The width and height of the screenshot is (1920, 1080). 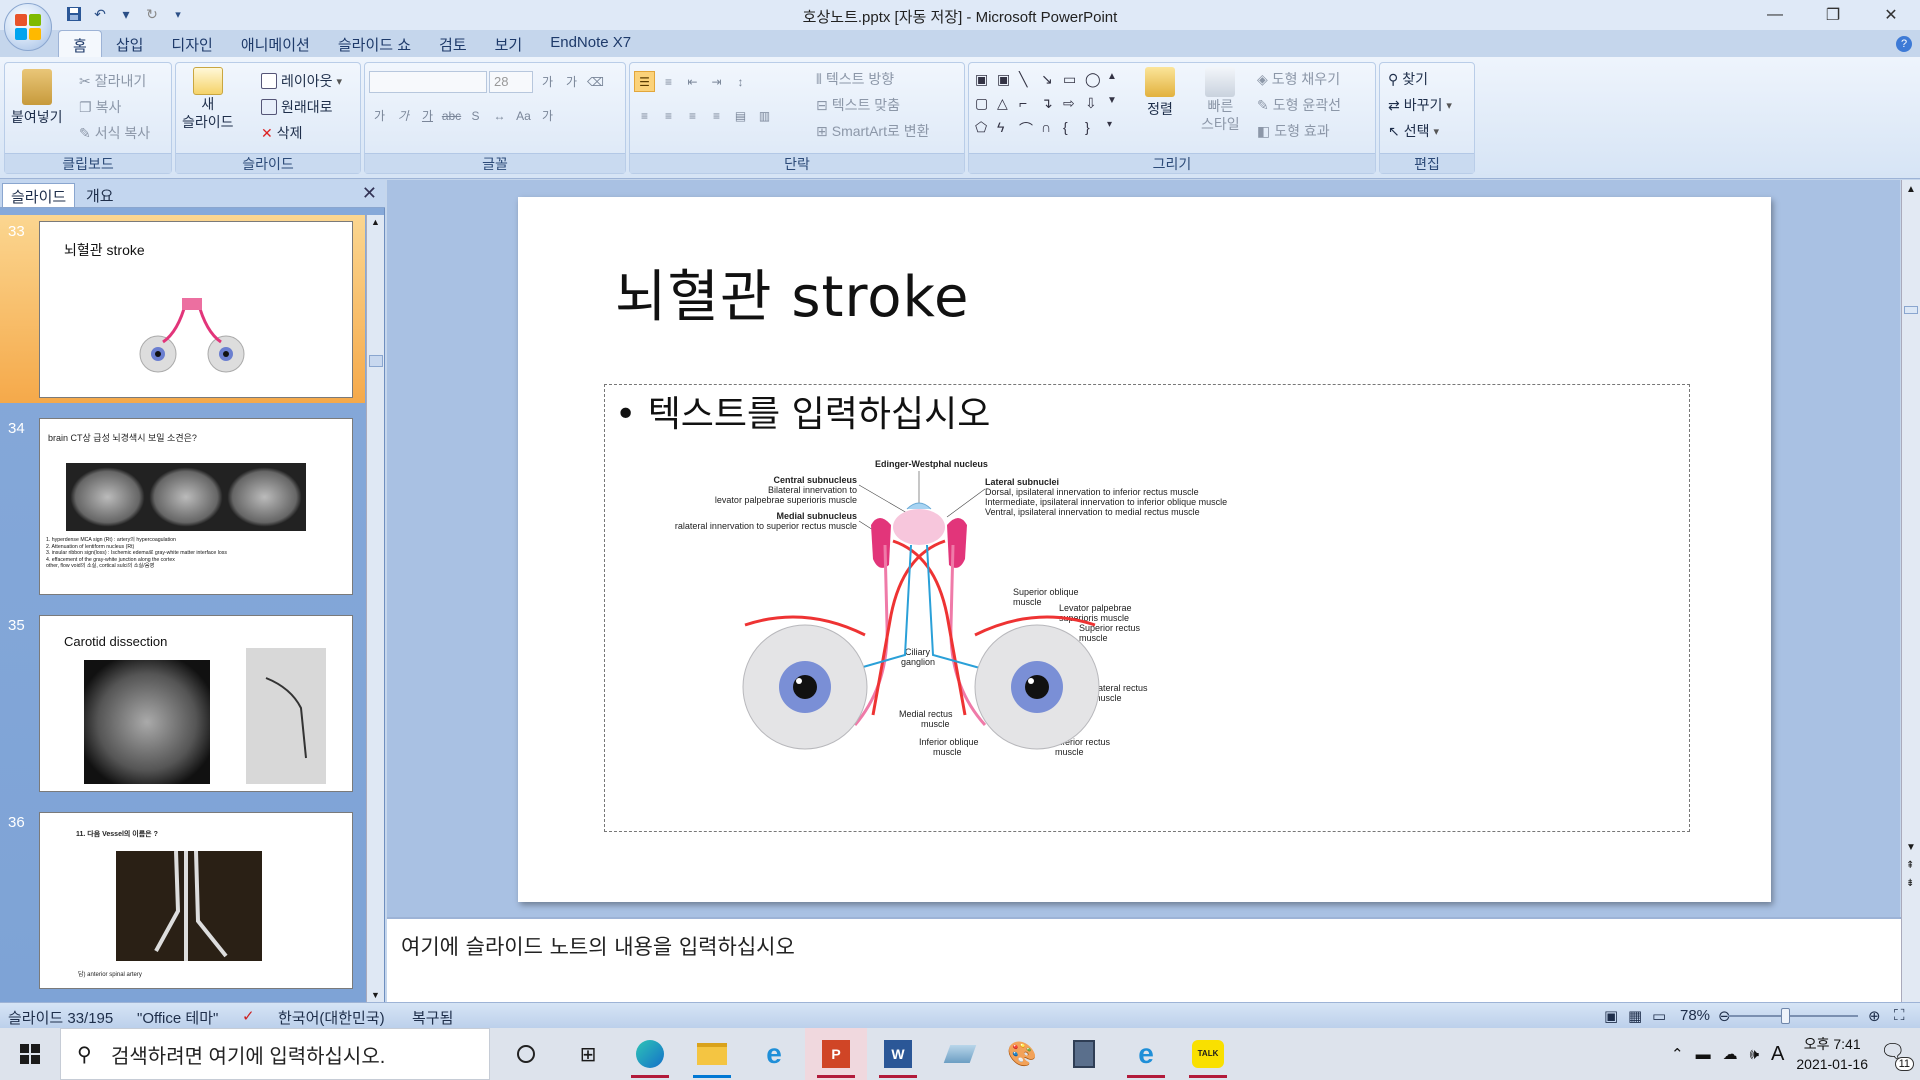 What do you see at coordinates (588, 1054) in the screenshot?
I see `task-view-icon: ⊞` at bounding box center [588, 1054].